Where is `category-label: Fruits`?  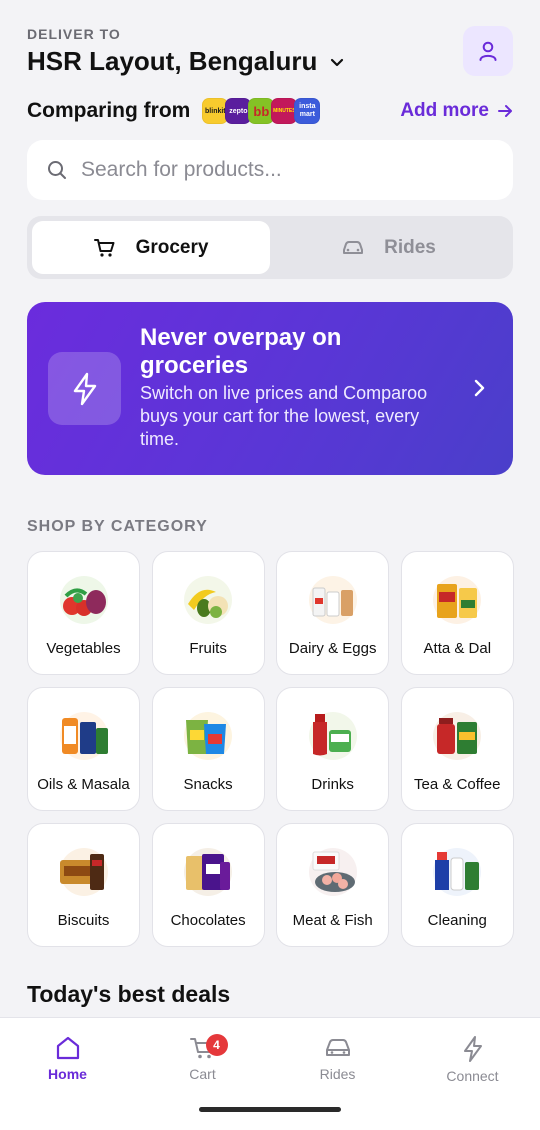 category-label: Fruits is located at coordinates (208, 648).